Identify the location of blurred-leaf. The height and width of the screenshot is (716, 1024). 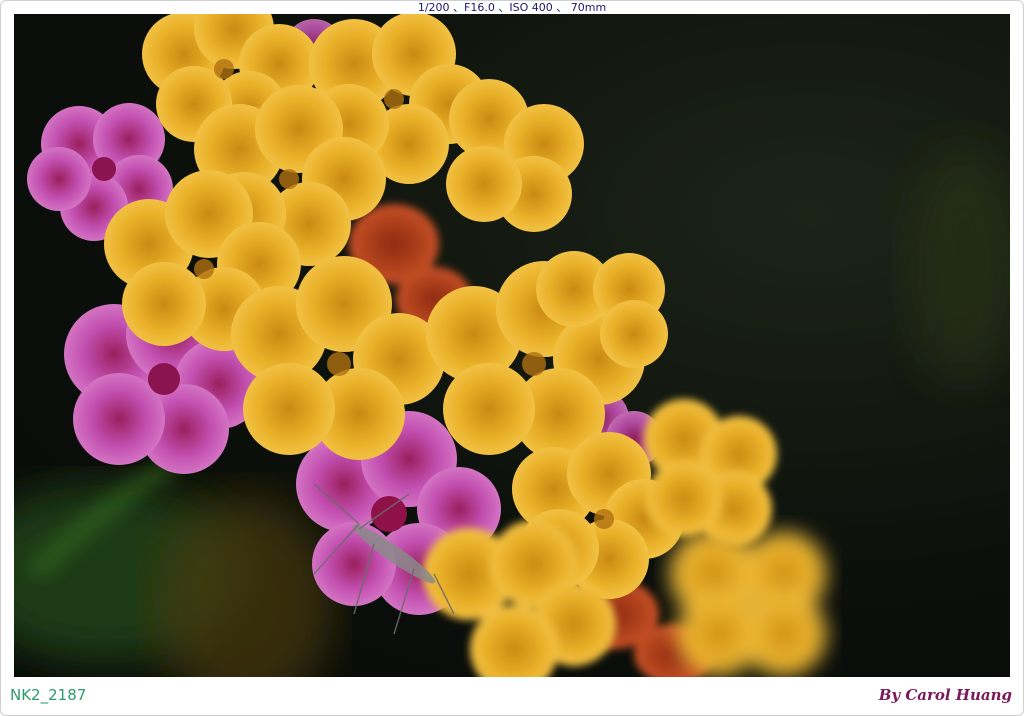
(957, 264).